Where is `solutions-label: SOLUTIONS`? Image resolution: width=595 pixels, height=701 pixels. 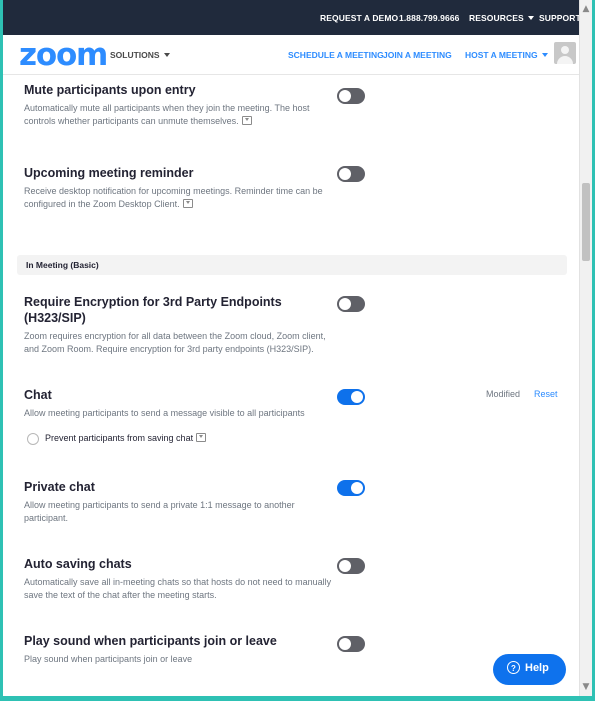
solutions-label: SOLUTIONS is located at coordinates (135, 55).